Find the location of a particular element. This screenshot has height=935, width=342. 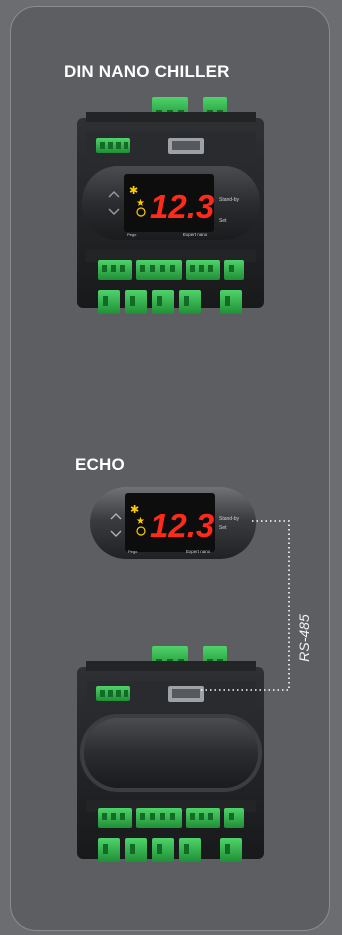

base-controller-device is located at coordinates (170, 754).